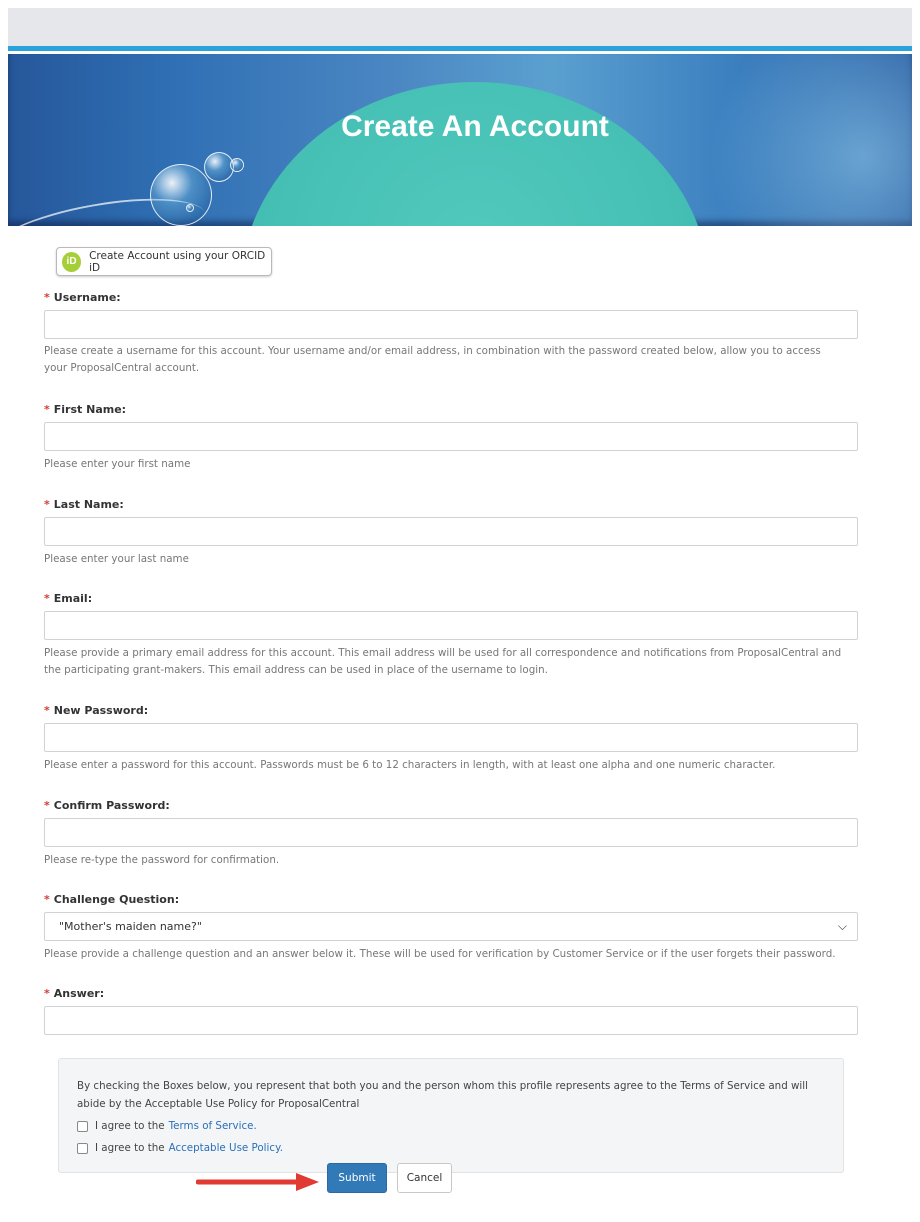 Image resolution: width=920 pixels, height=1222 pixels. Describe the element at coordinates (130, 926) in the screenshot. I see `challenge-question-value: "Mother's maiden name?"` at that location.